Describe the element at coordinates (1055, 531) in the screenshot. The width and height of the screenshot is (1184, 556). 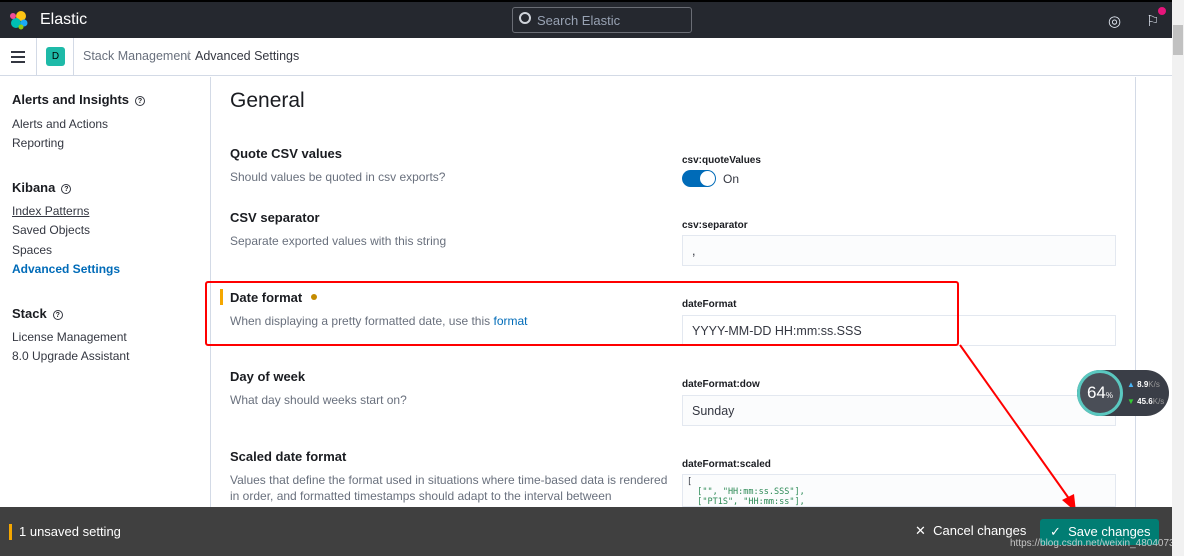
I see `check-icon: ✓` at that location.